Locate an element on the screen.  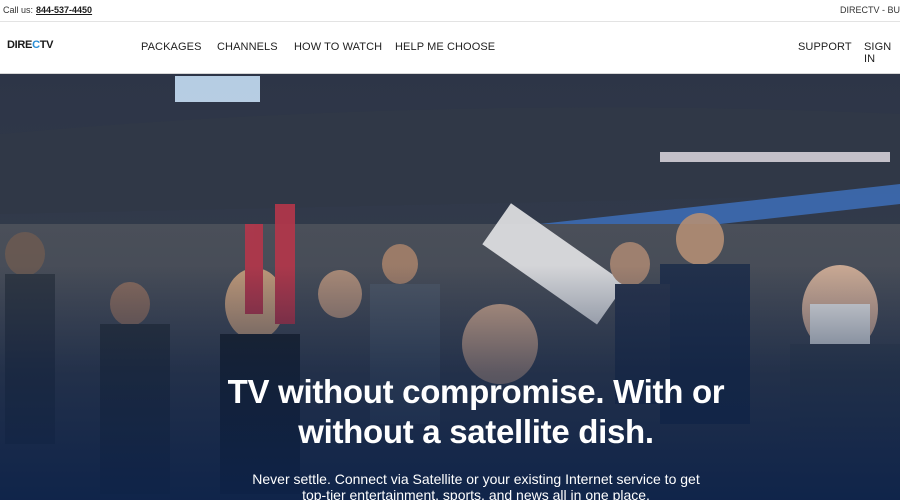
nav-packages: PACKAGES is located at coordinates (171, 47).